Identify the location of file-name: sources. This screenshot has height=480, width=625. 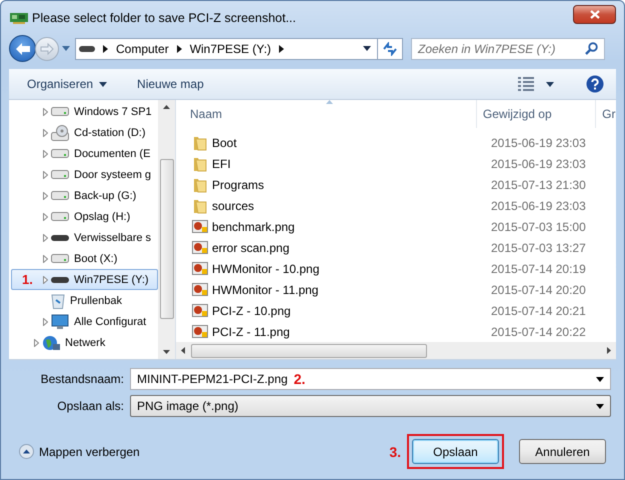
(348, 205).